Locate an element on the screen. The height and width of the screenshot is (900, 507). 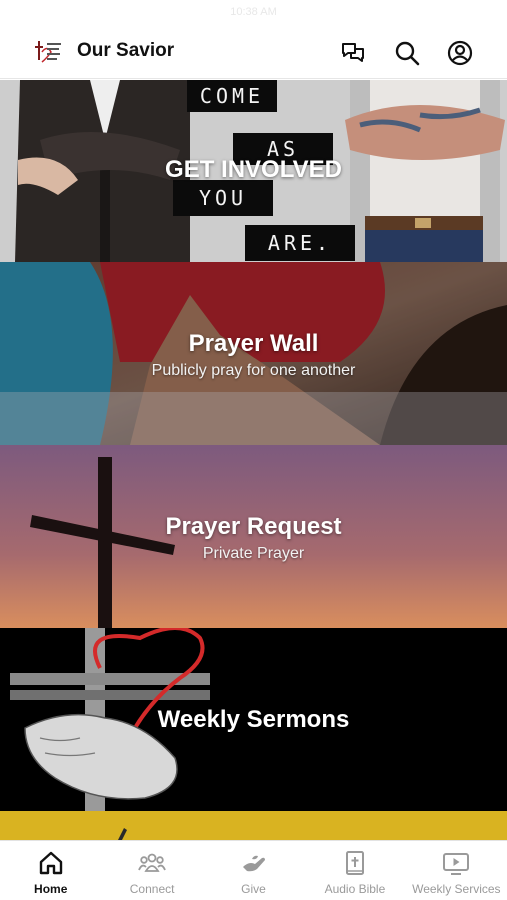
card-title: Prayer Wall is located at coordinates (253, 343).